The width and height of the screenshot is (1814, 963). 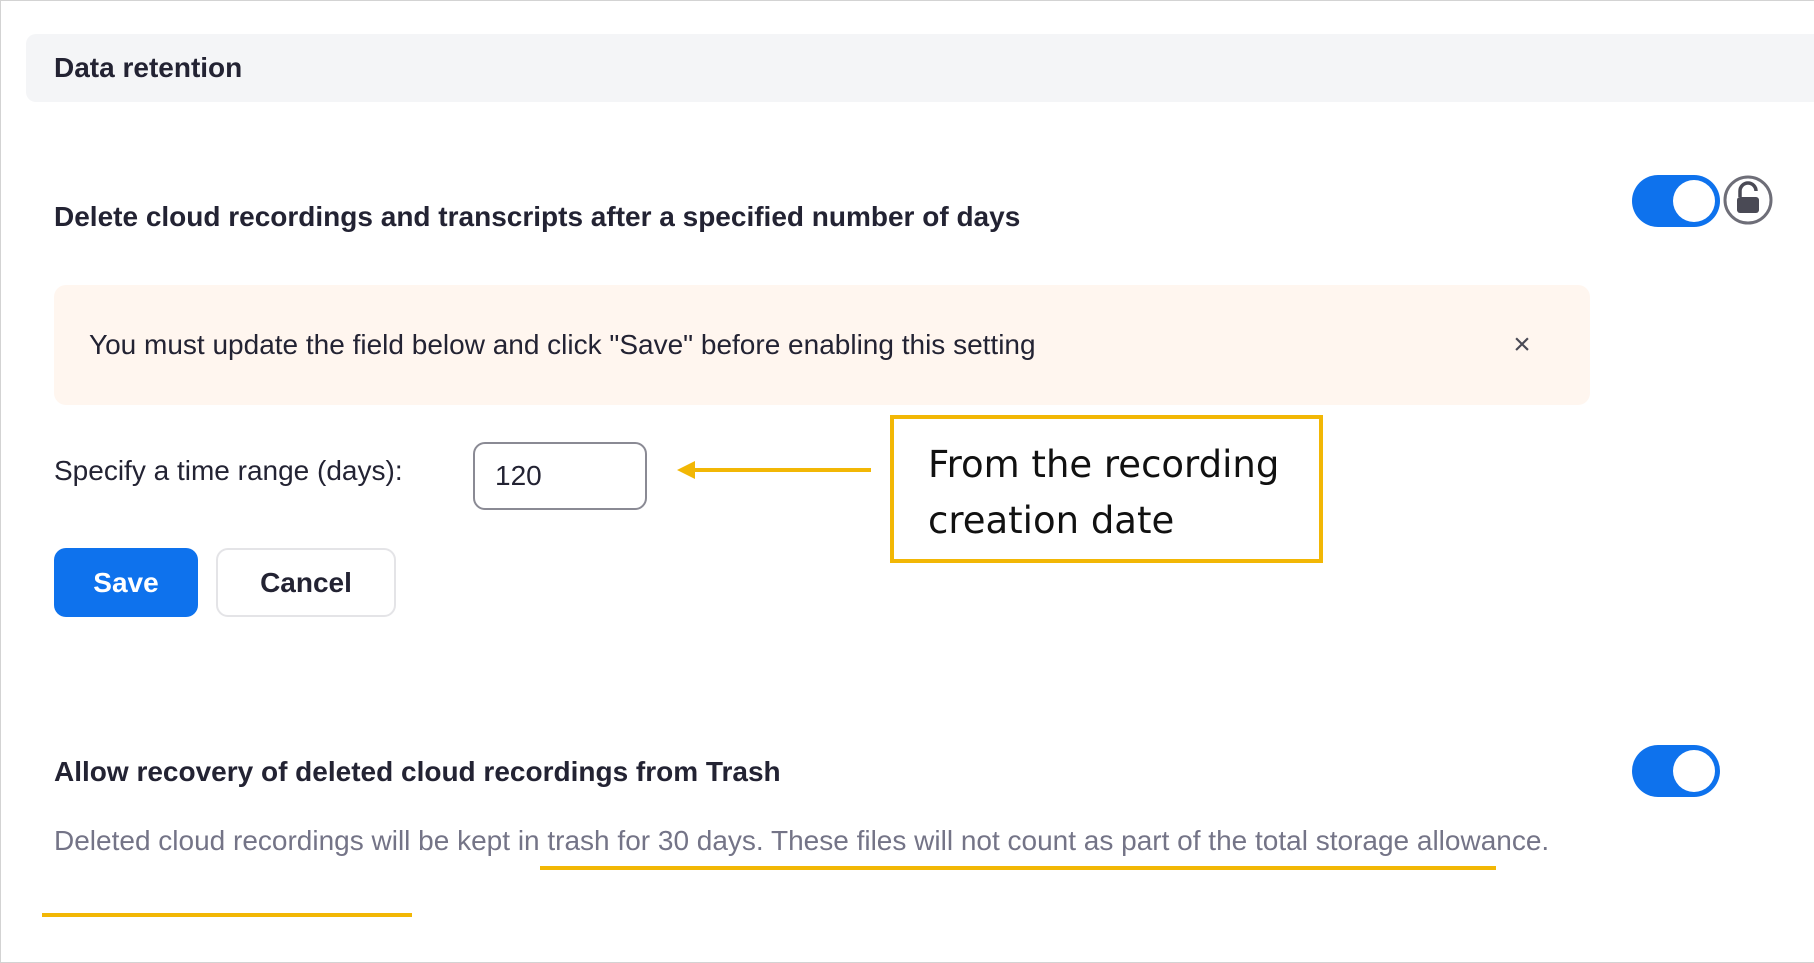 I want to click on time-range-input, so click(x=560, y=476).